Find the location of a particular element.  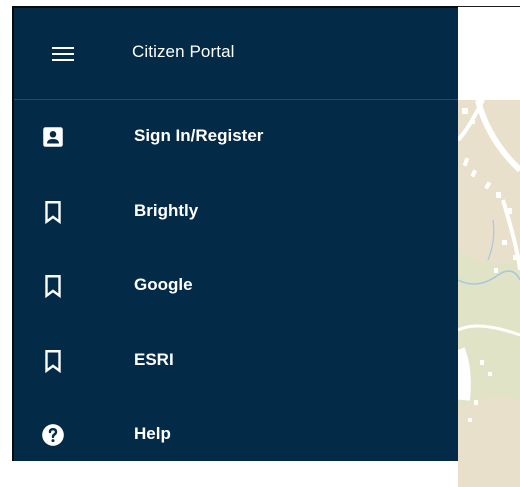

app-top-bar is located at coordinates (489, 53).